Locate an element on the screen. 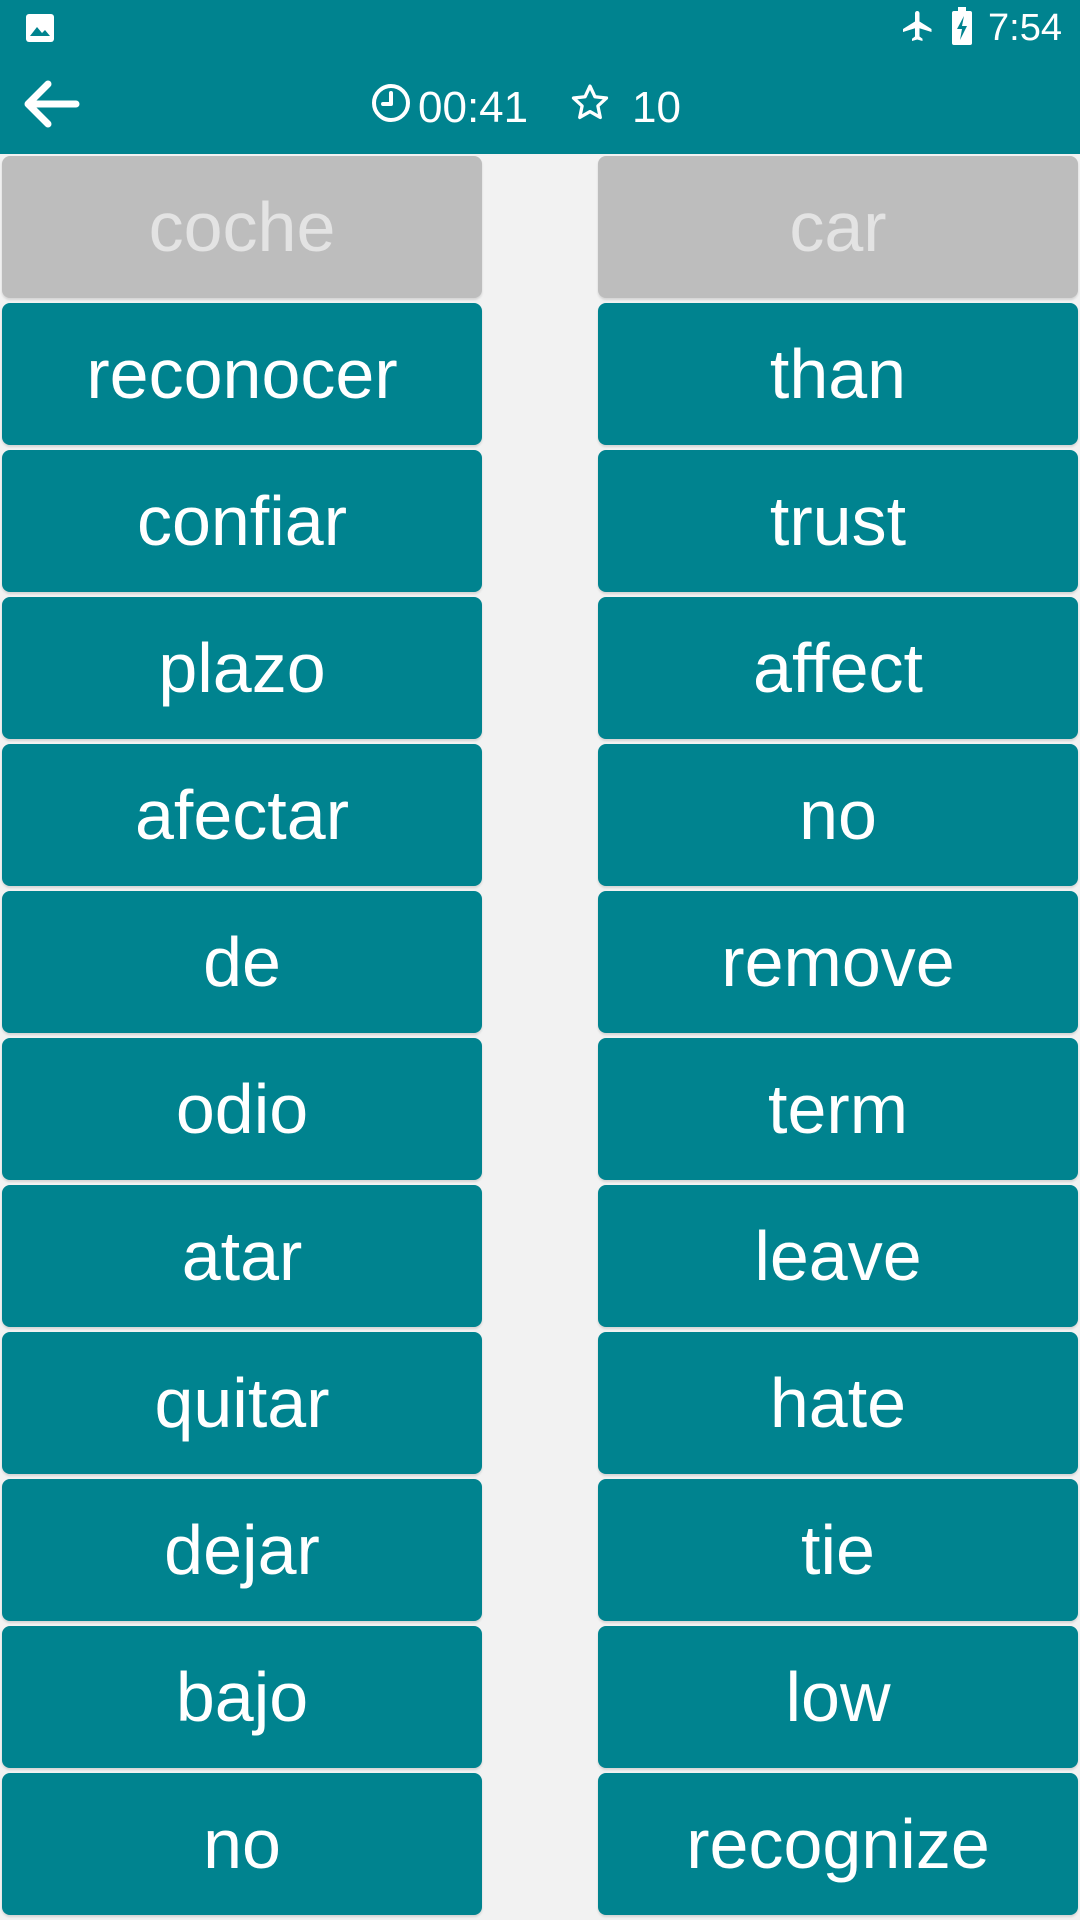 This screenshot has width=1080, height=1920. airplane-mode-icon is located at coordinates (918, 28).